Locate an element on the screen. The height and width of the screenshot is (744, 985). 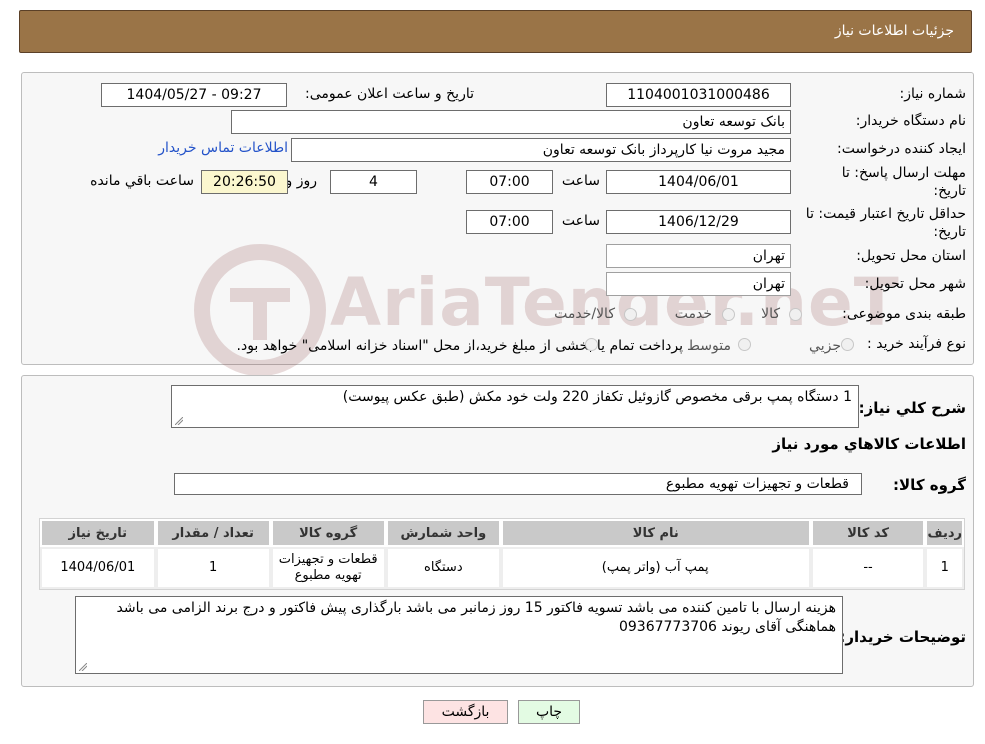
remaining-time-field: 20:26:50 is located at coordinates (244, 182).